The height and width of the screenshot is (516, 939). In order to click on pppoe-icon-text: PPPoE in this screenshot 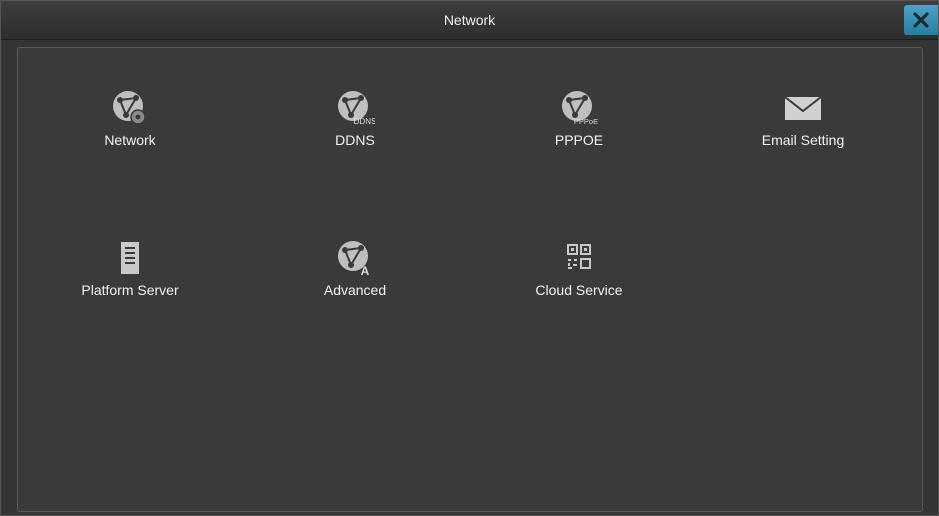, I will do `click(586, 121)`.